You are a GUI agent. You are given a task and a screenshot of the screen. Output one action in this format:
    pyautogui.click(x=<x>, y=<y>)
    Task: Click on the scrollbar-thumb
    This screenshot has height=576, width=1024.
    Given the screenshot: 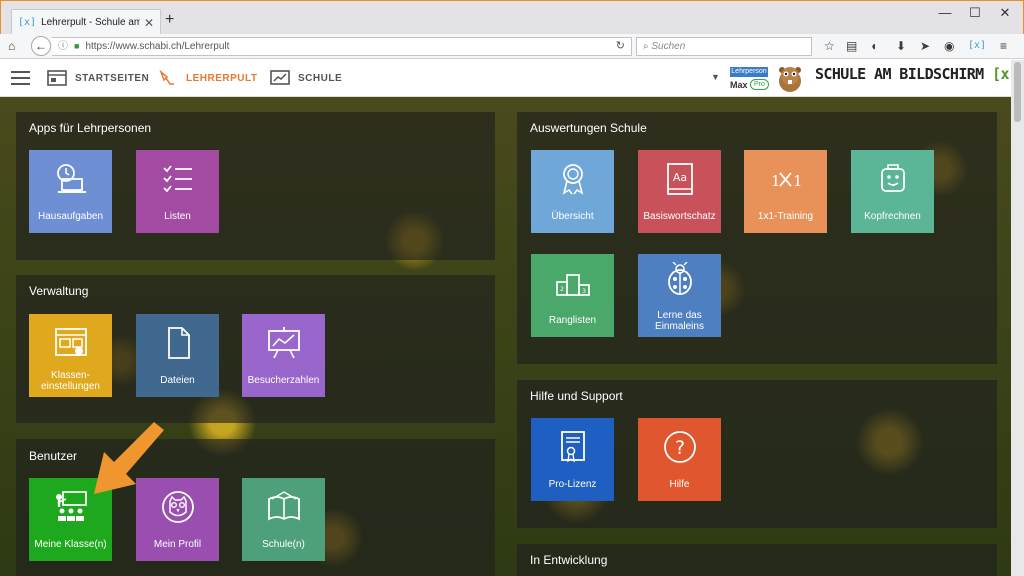 What is the action you would take?
    pyautogui.click(x=1017, y=92)
    